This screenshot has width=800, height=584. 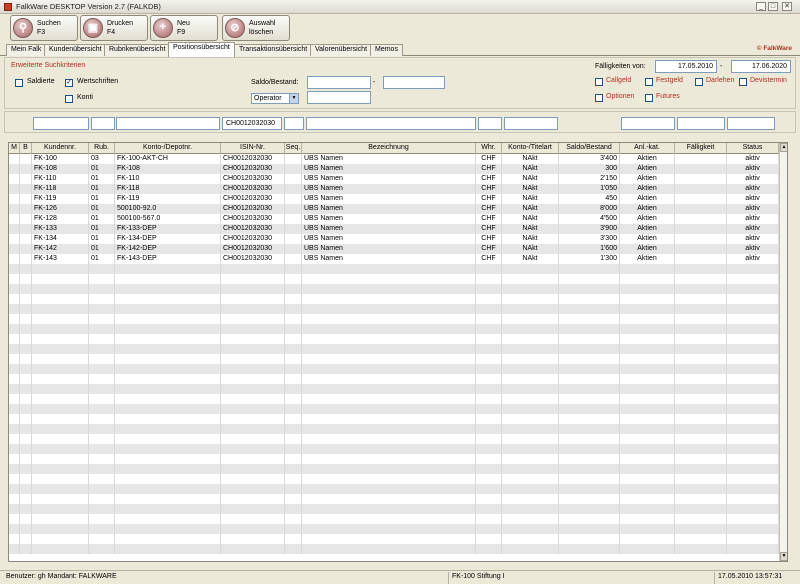 I want to click on filter-titelart, so click(x=531, y=123).